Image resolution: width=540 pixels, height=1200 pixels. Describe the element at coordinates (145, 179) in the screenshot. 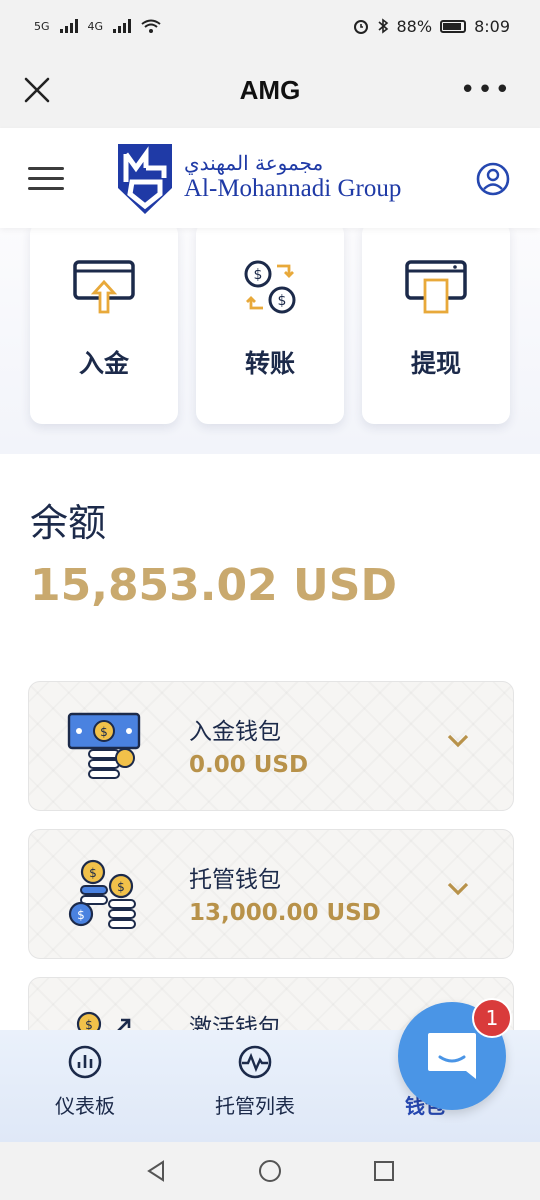

I see `amg-shield-logo-icon` at that location.